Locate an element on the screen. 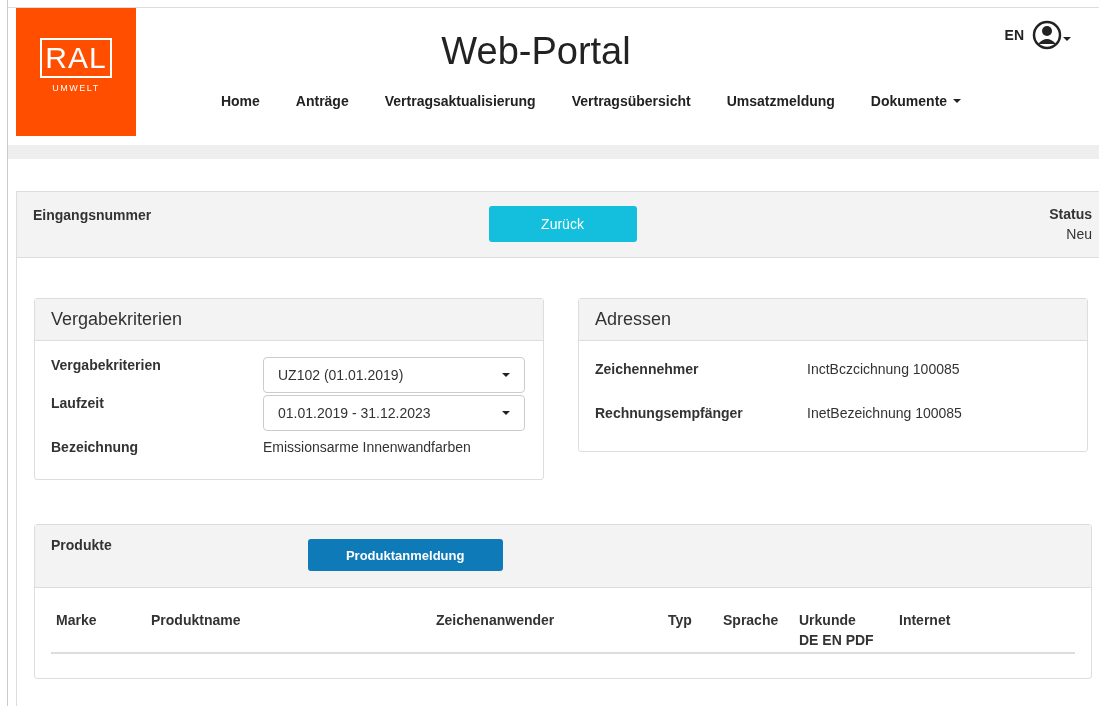  field-label: Bezeichnung is located at coordinates (95, 447).